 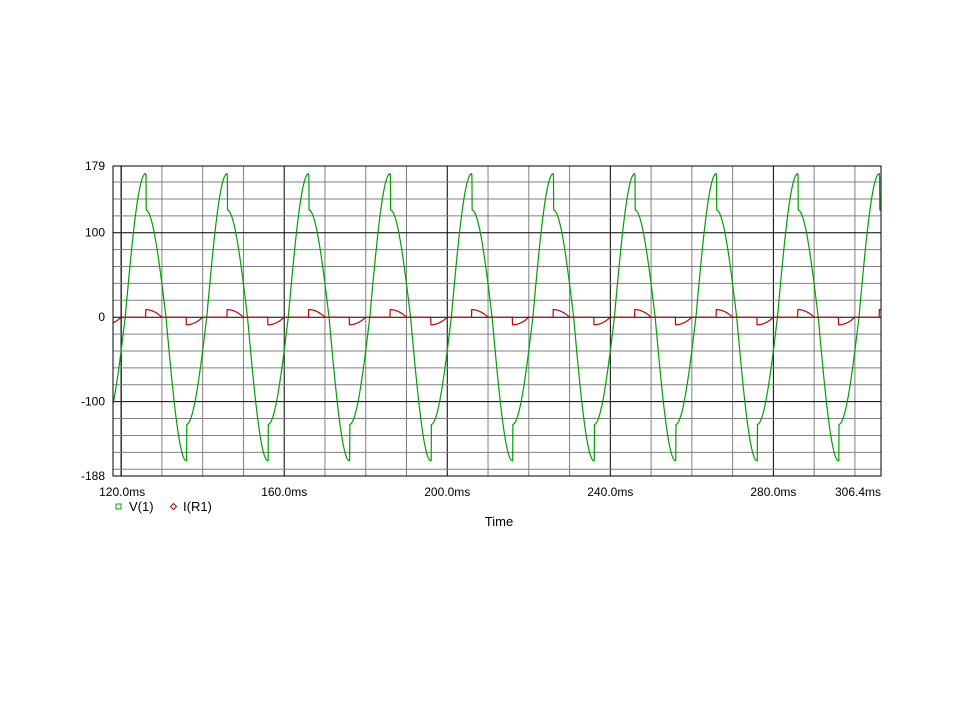 I want to click on y-tick-label: 179, so click(x=95, y=166).